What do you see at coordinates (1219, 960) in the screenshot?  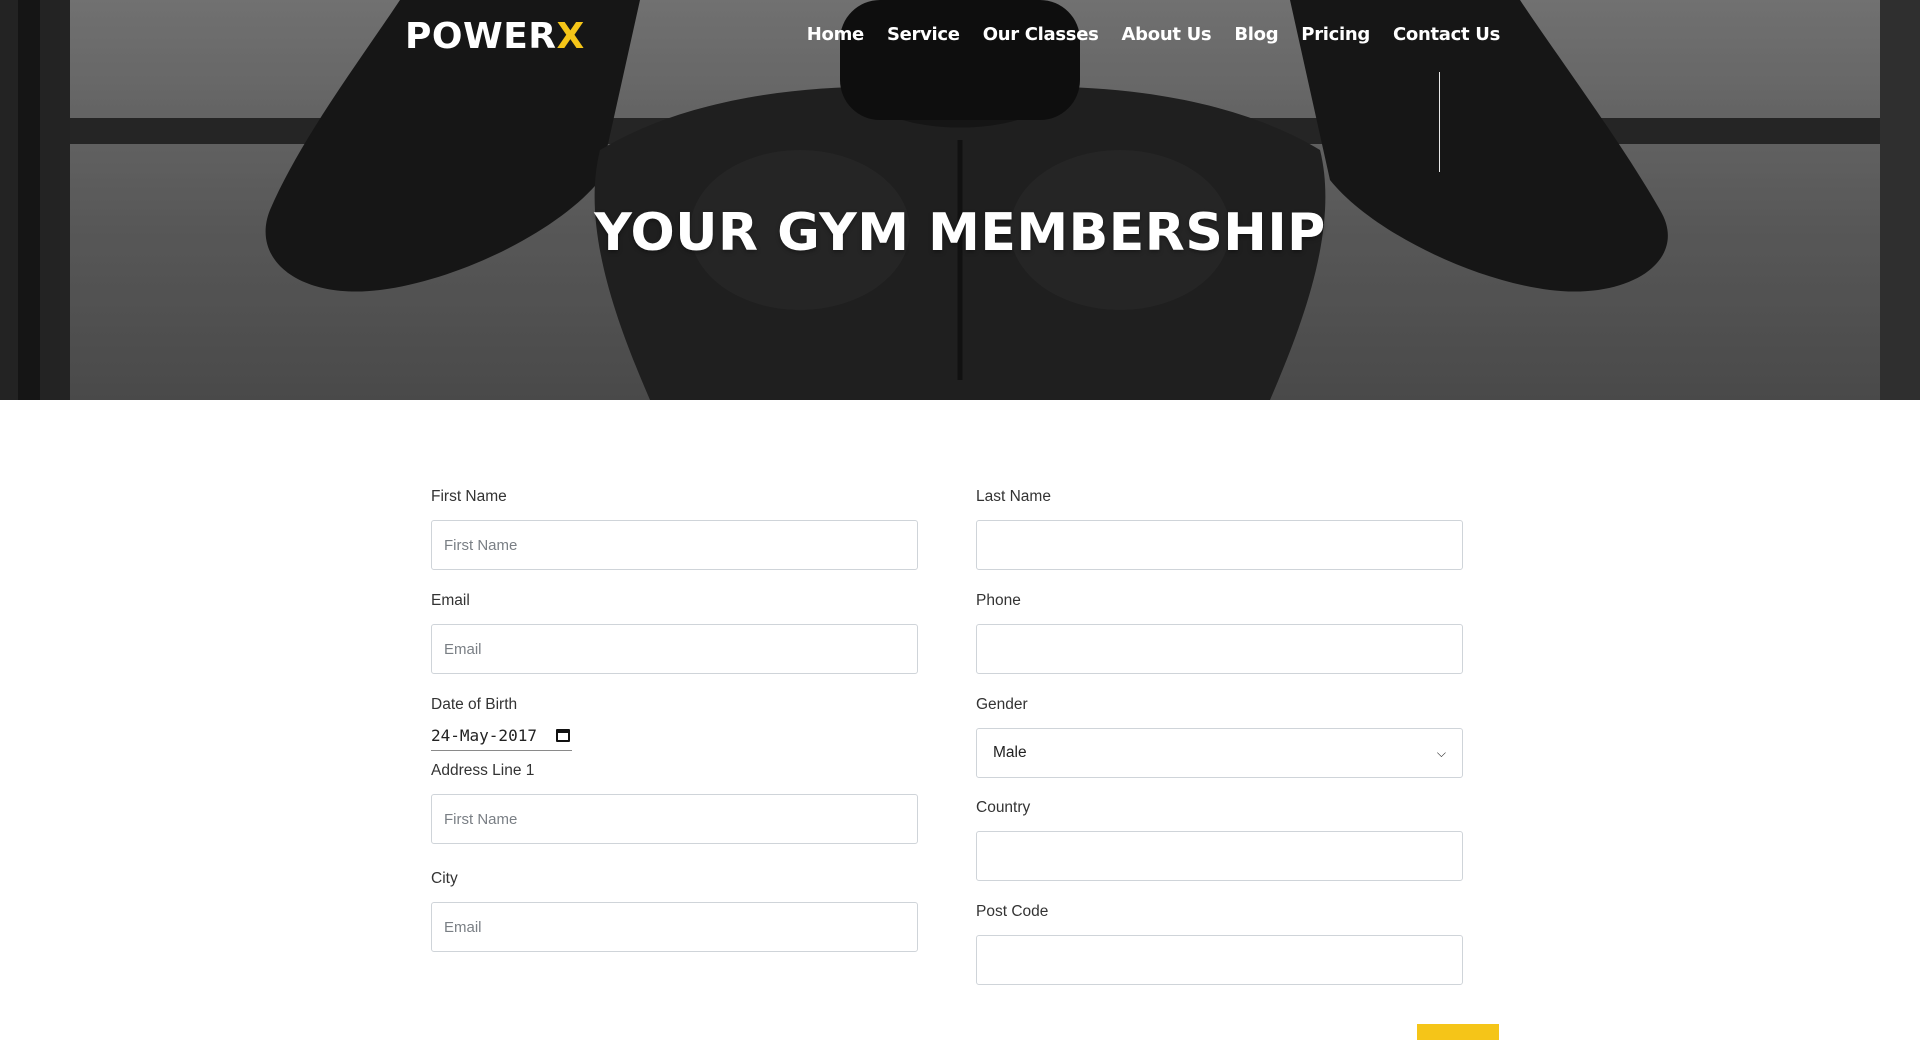 I see `post-code-input` at bounding box center [1219, 960].